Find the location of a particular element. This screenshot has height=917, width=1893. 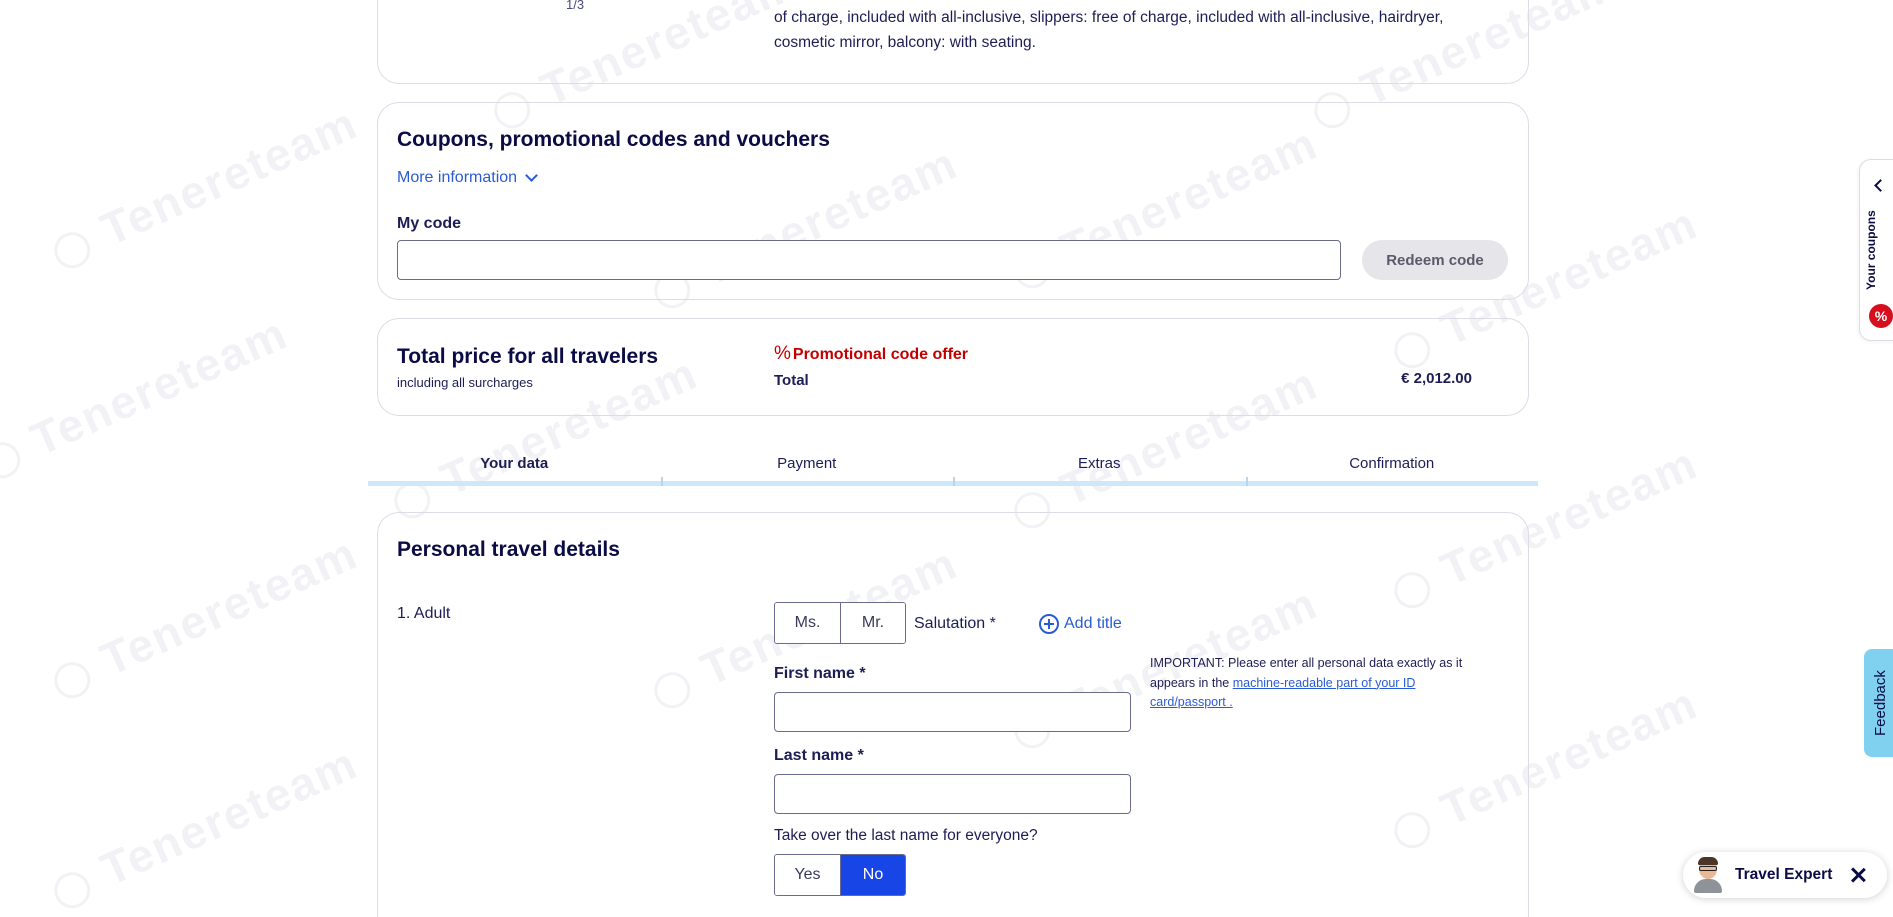

chevron-left-icon is located at coordinates (1880, 185).